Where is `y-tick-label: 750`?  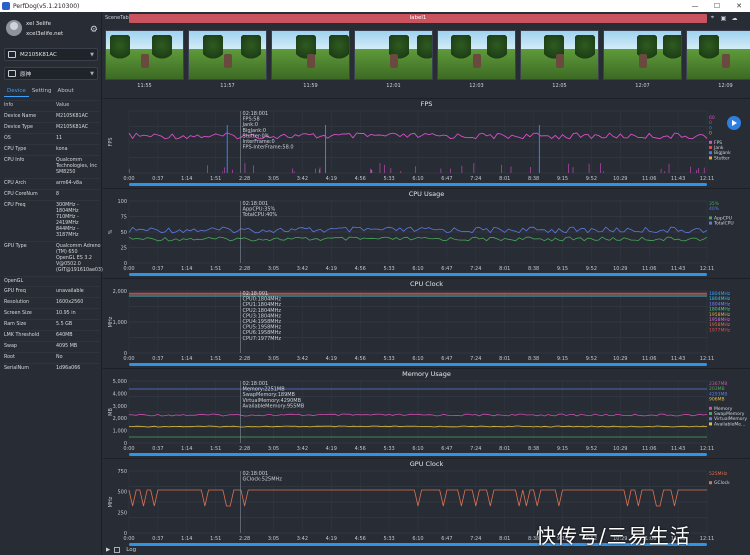 y-tick-label: 750 is located at coordinates (122, 472).